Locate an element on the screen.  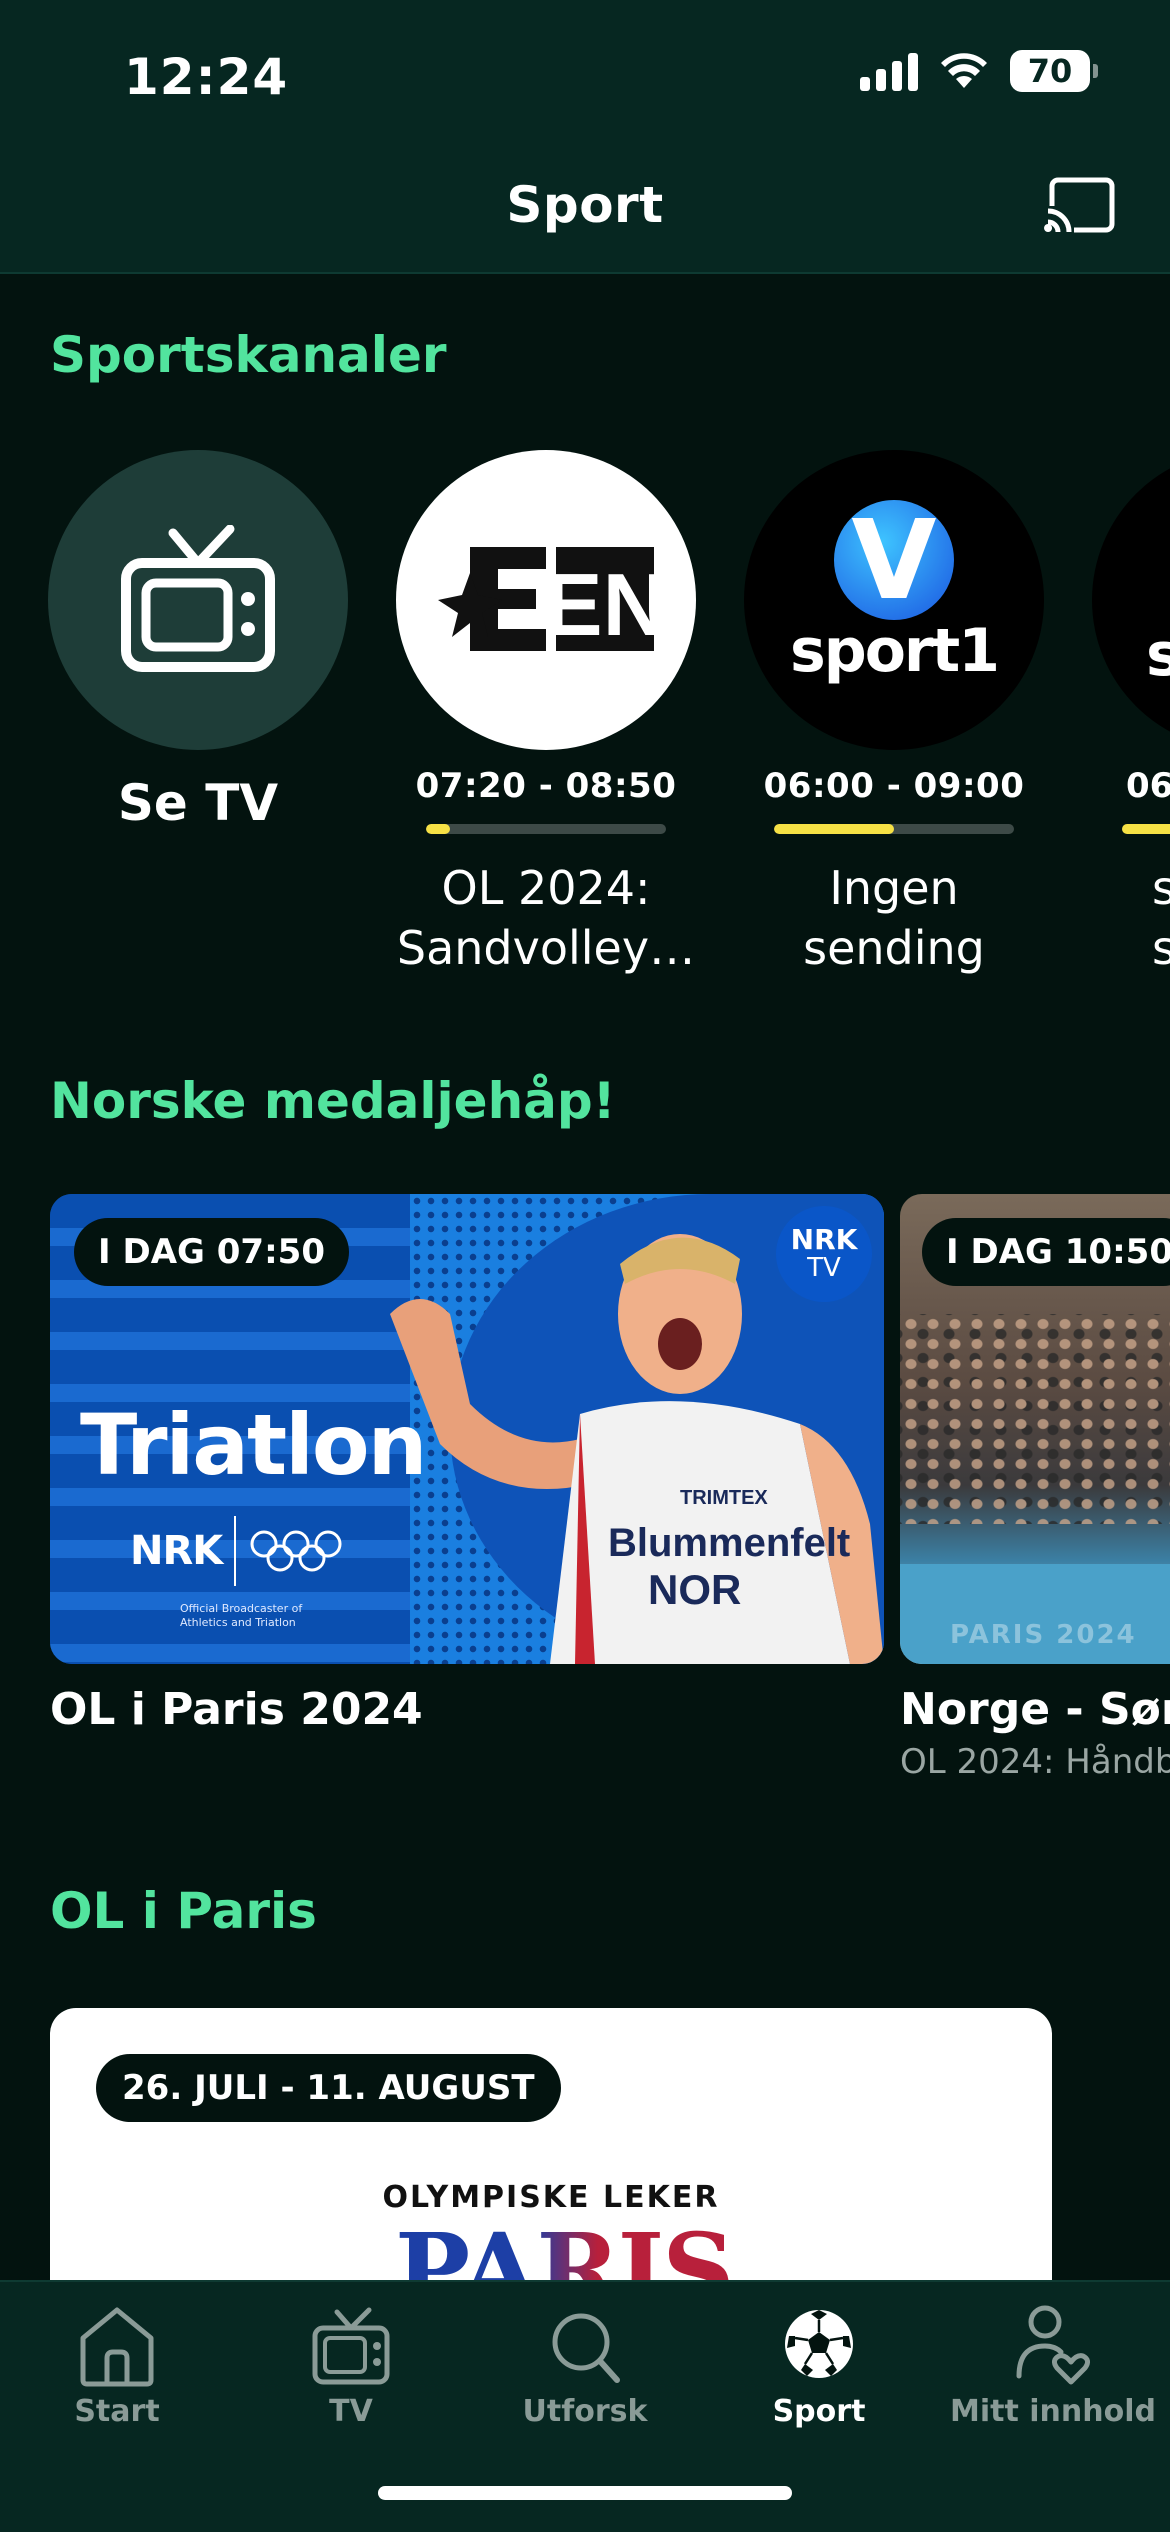
shirt-name: Blummenfelt is located at coordinates (729, 1543).